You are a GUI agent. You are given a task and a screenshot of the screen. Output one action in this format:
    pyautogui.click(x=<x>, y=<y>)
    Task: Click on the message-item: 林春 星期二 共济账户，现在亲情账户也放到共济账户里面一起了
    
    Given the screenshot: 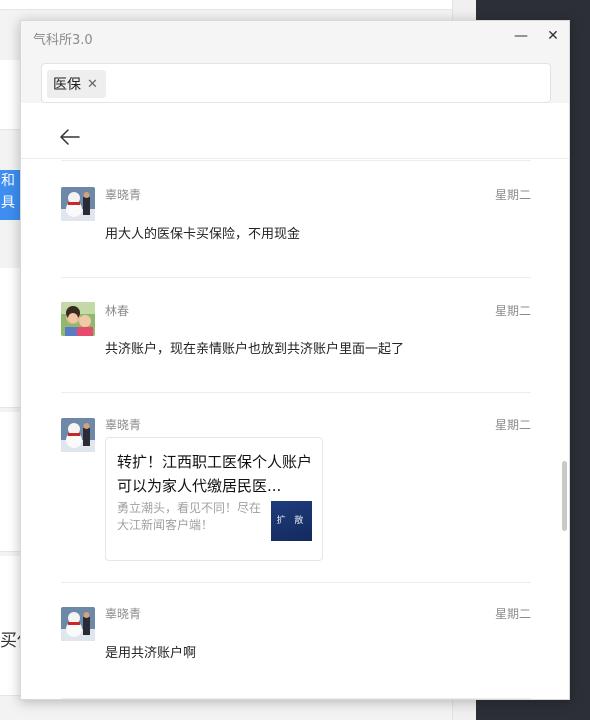 What is the action you would take?
    pyautogui.click(x=296, y=334)
    